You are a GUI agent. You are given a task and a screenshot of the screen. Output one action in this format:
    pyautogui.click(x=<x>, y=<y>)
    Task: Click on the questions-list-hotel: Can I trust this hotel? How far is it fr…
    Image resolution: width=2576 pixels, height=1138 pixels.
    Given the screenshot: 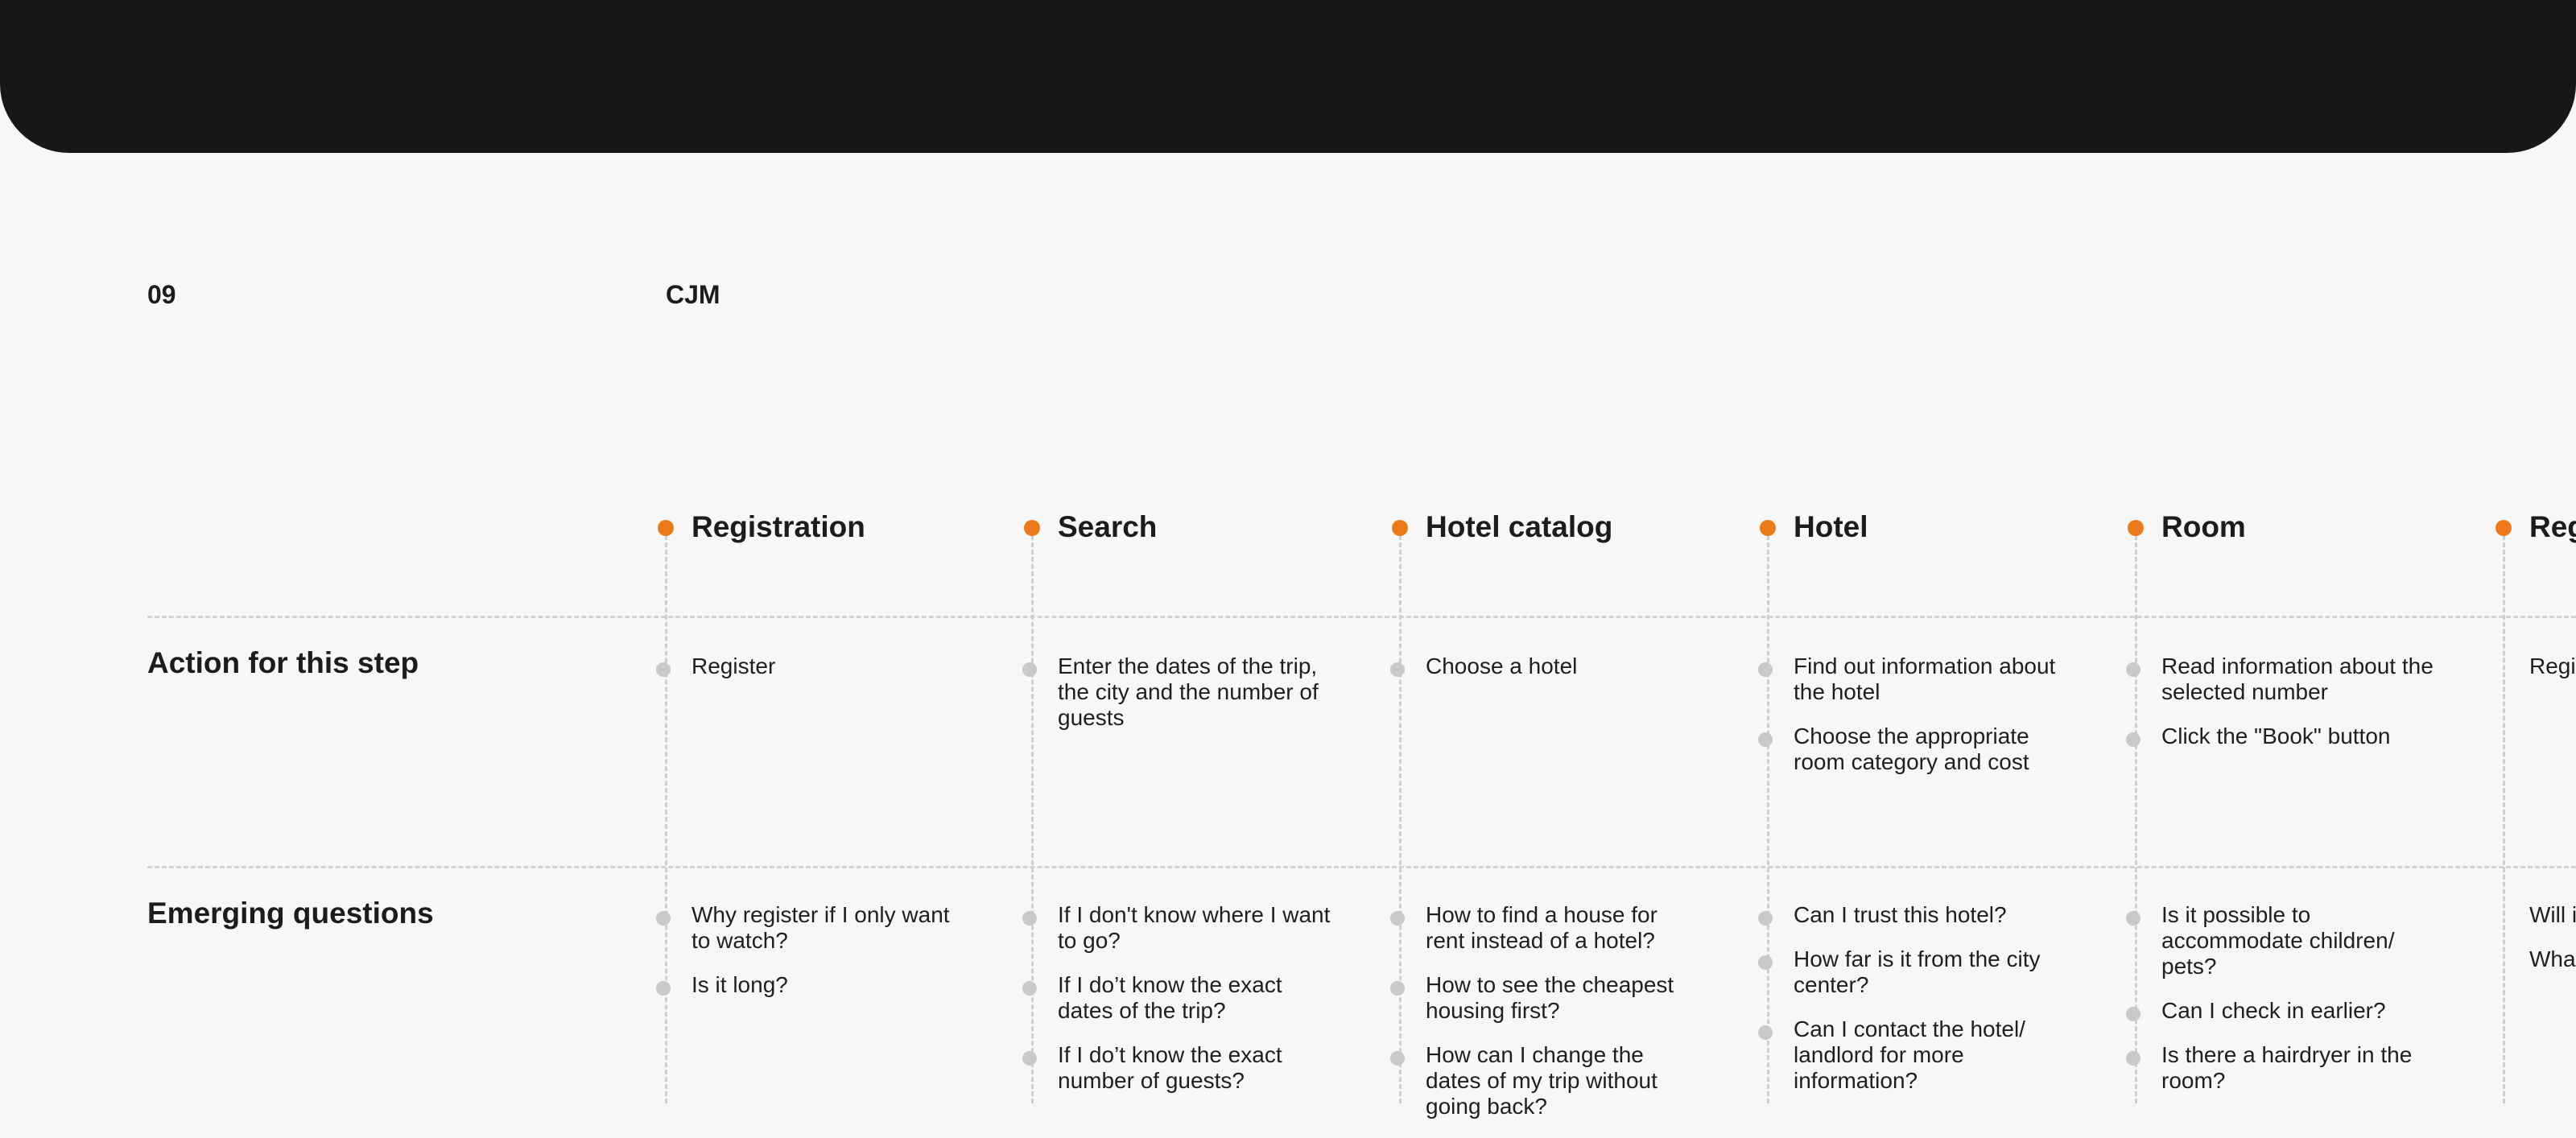 What is the action you would take?
    pyautogui.click(x=1912, y=1007)
    